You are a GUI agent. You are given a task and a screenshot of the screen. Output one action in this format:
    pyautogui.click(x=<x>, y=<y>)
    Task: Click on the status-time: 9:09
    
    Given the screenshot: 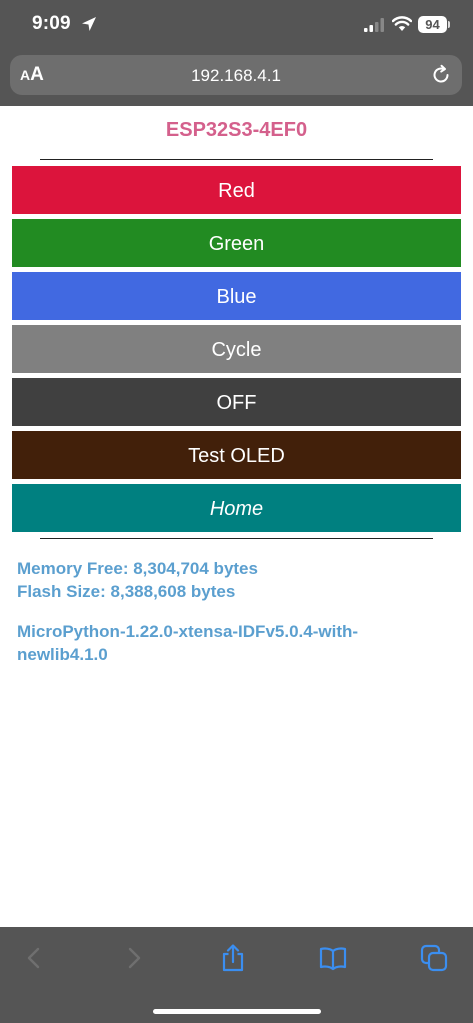 What is the action you would take?
    pyautogui.click(x=51, y=23)
    